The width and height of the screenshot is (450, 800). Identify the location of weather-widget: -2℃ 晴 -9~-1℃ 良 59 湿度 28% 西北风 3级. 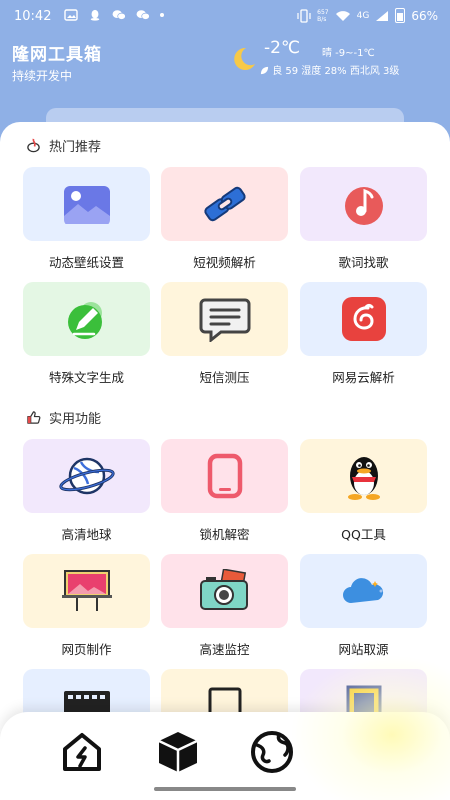
(334, 61).